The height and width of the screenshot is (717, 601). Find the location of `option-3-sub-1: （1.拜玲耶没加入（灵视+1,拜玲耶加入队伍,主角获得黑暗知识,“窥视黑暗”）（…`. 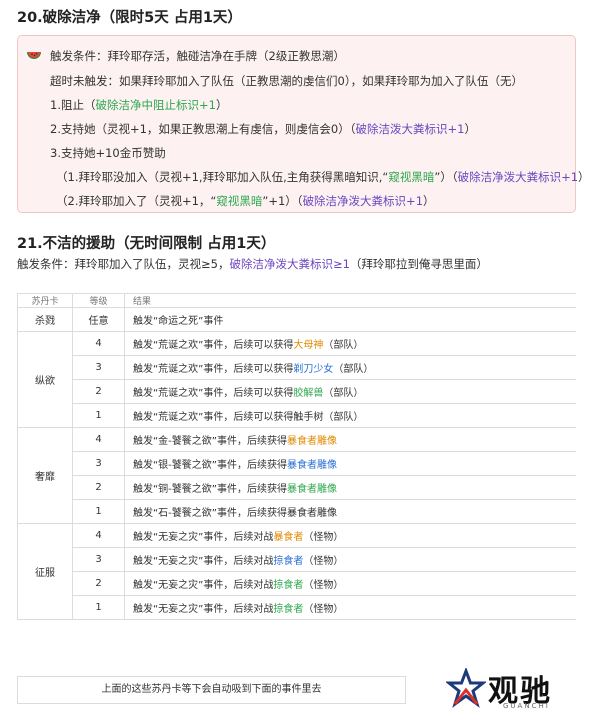

option-3-sub-1: （1.拜玲耶没加入（灵视+1,拜玲耶加入队伍,主角获得黑暗知识,“窥视黑暗”）（… is located at coordinates (323, 177).